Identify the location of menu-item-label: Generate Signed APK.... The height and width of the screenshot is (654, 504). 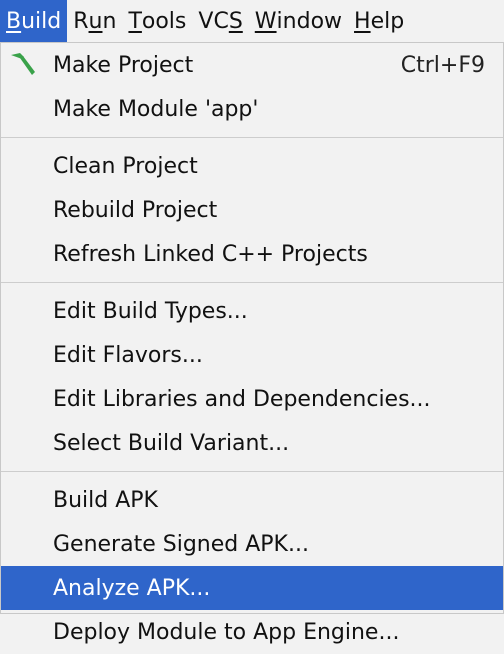
(181, 544).